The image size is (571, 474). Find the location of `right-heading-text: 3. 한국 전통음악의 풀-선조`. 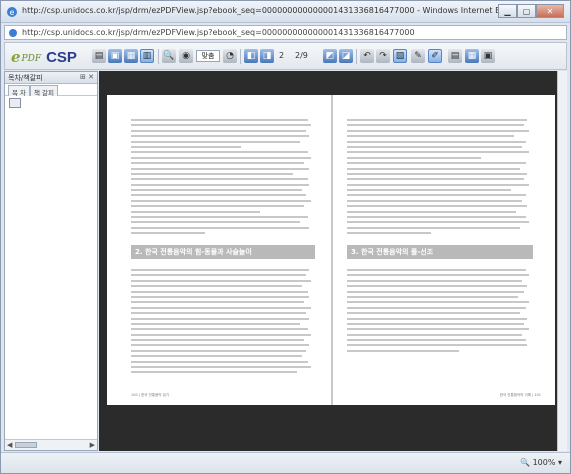

right-heading-text: 3. 한국 전통음악의 풀-선조 is located at coordinates (392, 252).